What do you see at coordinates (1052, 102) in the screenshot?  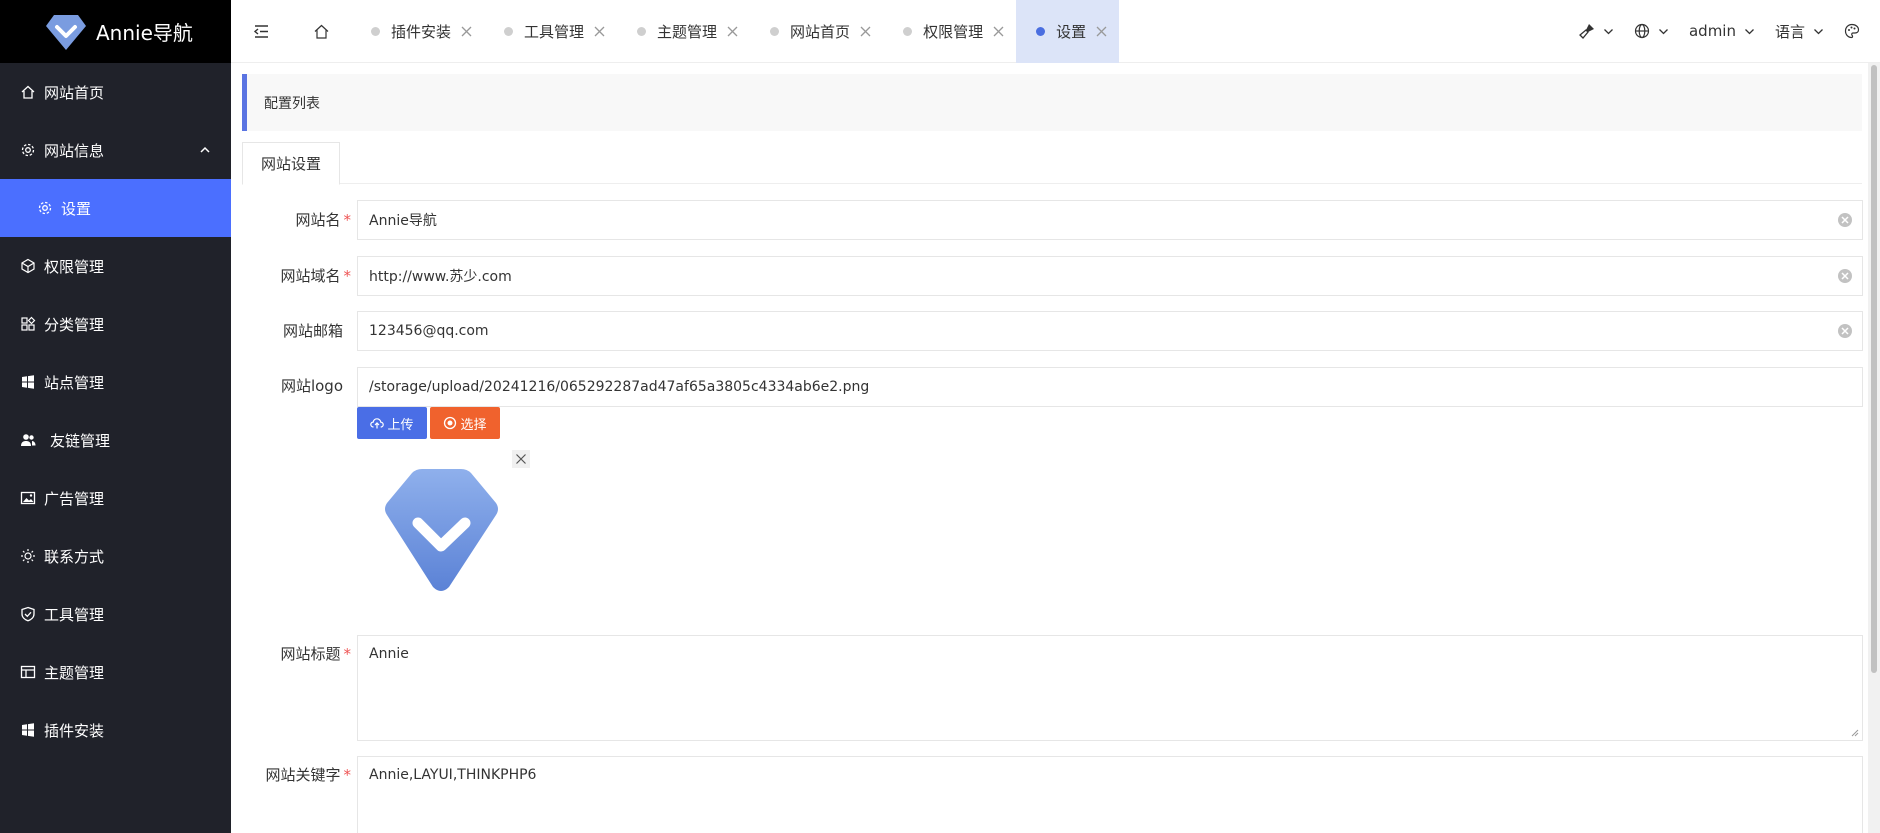 I see `panel-title: 配置列表` at bounding box center [1052, 102].